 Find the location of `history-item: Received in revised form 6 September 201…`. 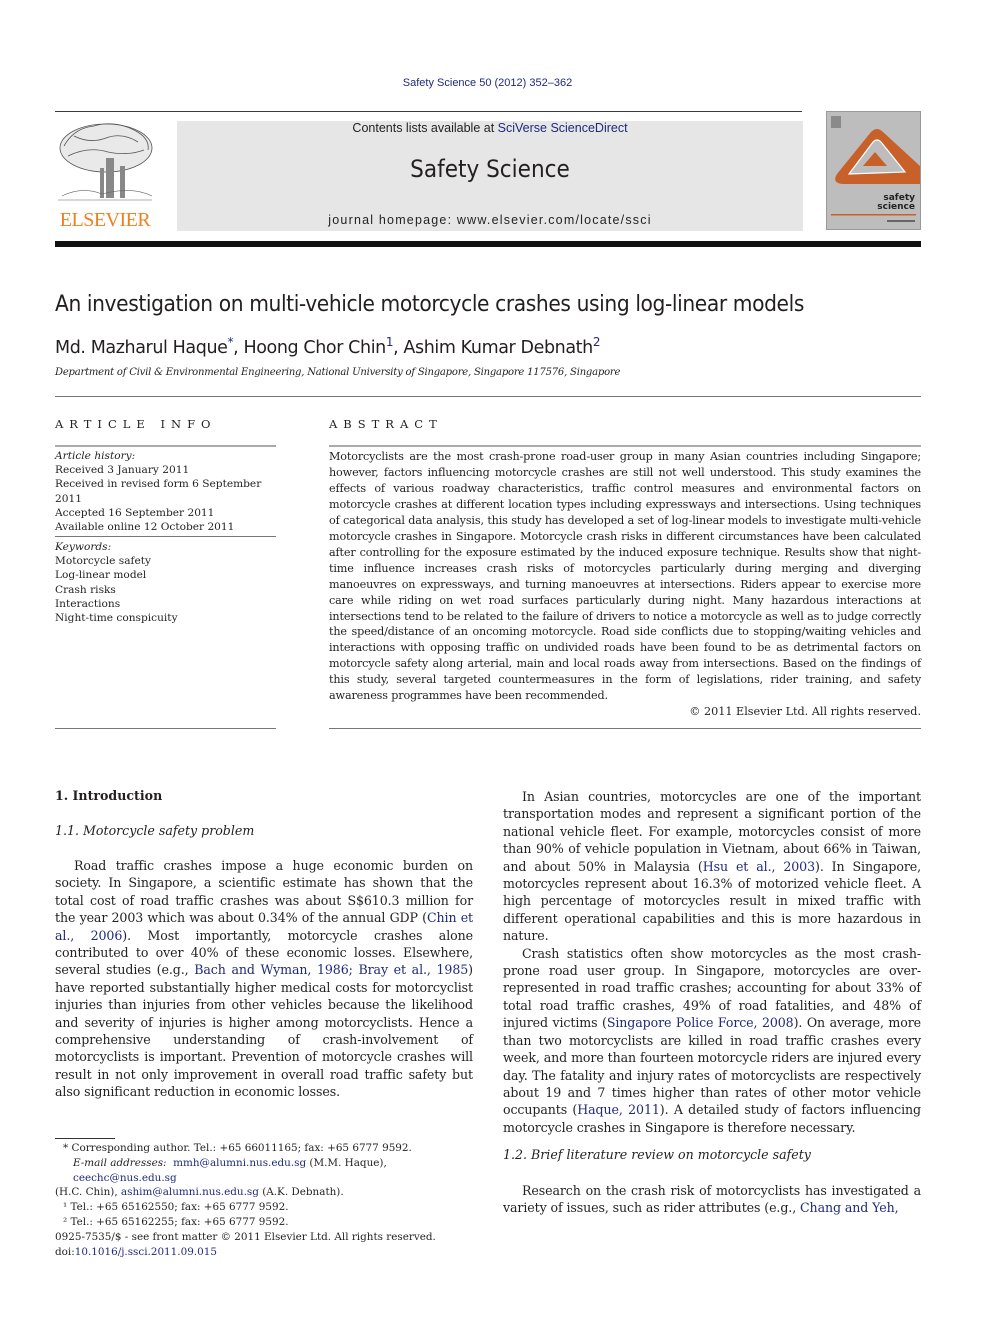

history-item: Received in revised form 6 September 201… is located at coordinates (158, 491).